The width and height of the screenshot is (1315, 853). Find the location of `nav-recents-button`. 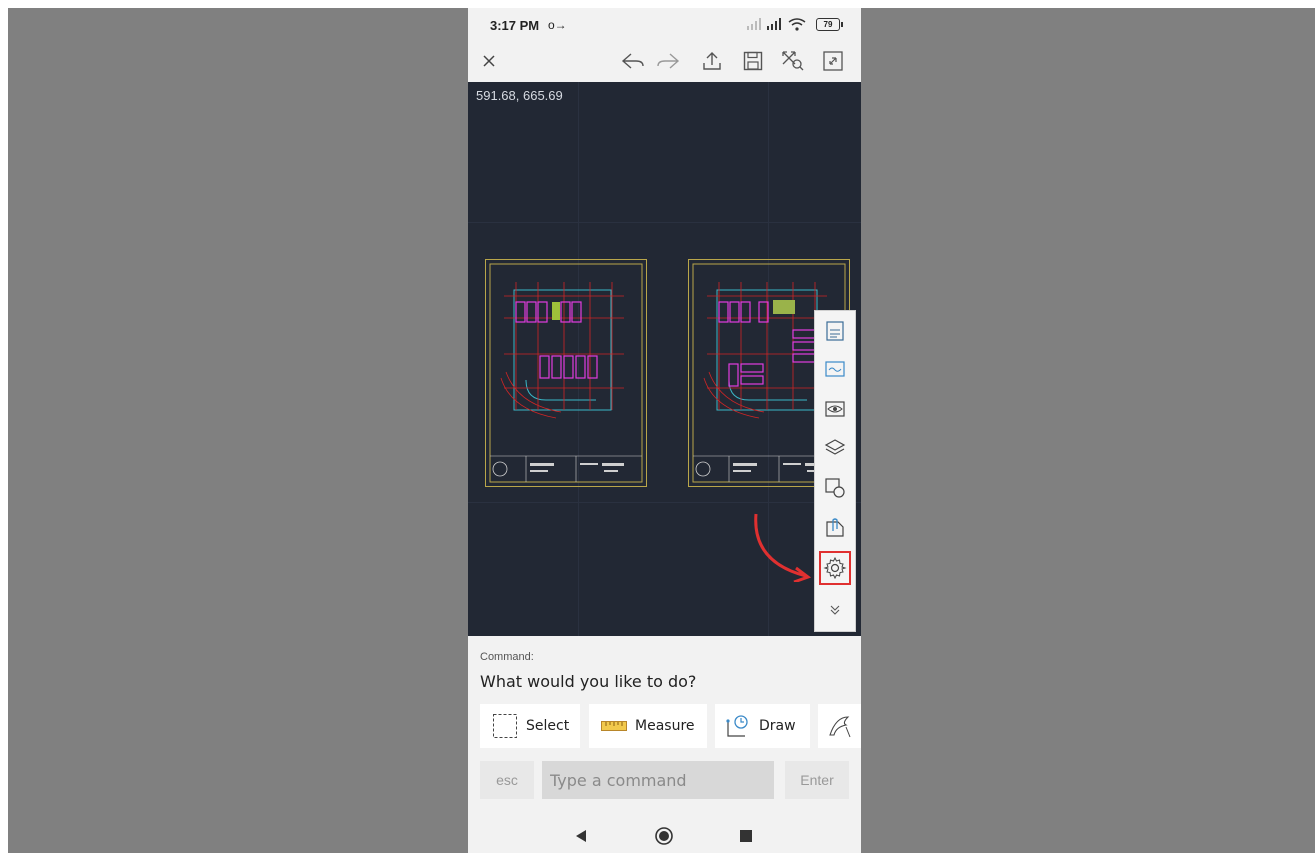

nav-recents-button is located at coordinates (746, 836).